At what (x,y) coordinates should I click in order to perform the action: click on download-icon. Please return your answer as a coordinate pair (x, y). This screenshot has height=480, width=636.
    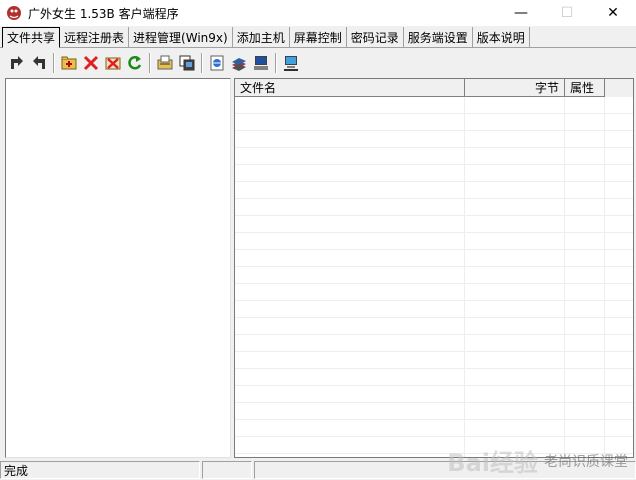
    Looking at the image, I should click on (187, 63).